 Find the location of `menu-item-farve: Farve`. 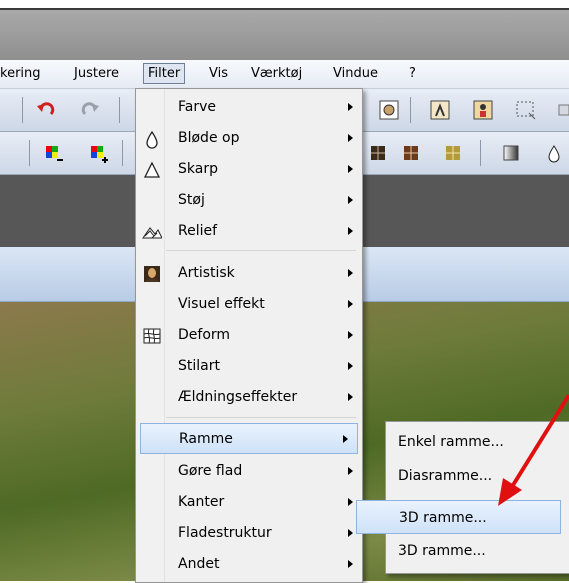

menu-item-farve: Farve is located at coordinates (249, 107).